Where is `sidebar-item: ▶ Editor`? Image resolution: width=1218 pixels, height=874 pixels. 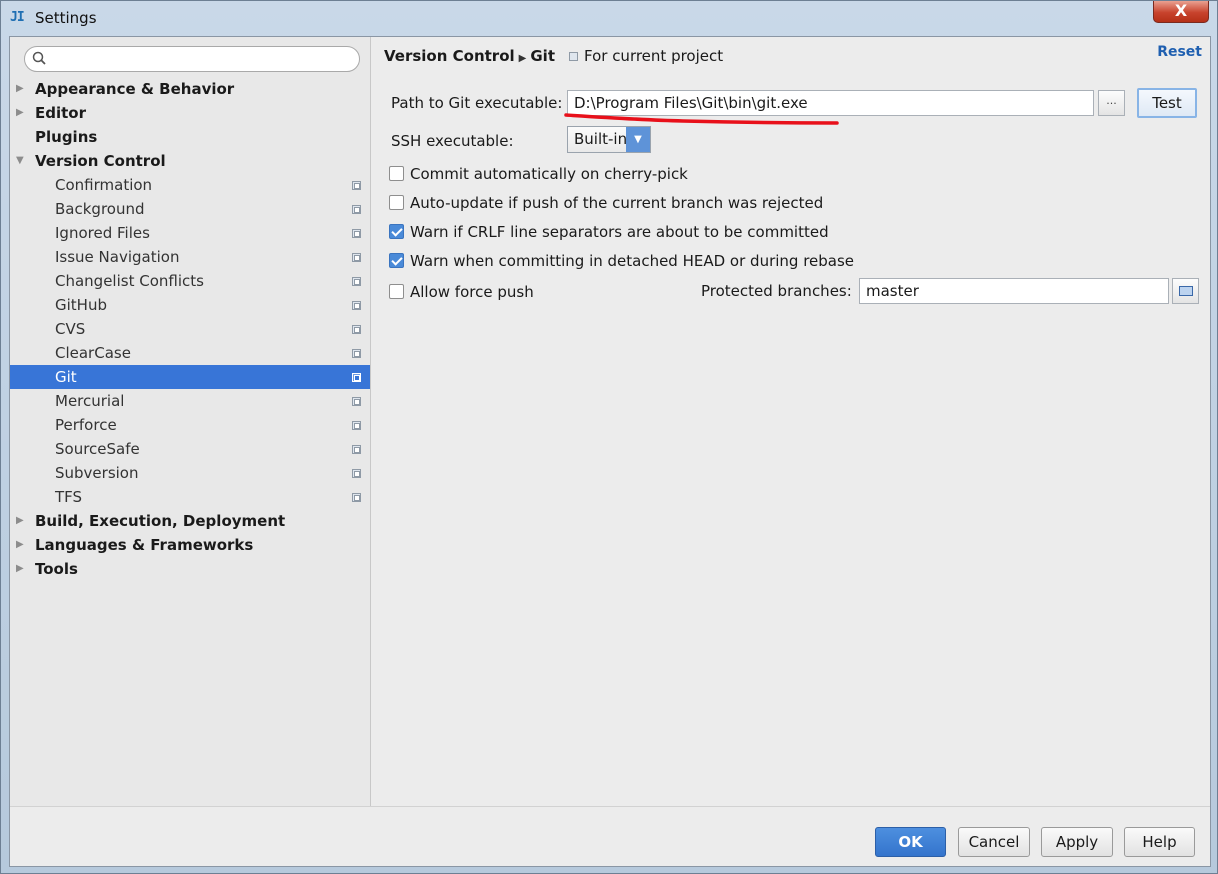
sidebar-item: ▶ Editor is located at coordinates (190, 113).